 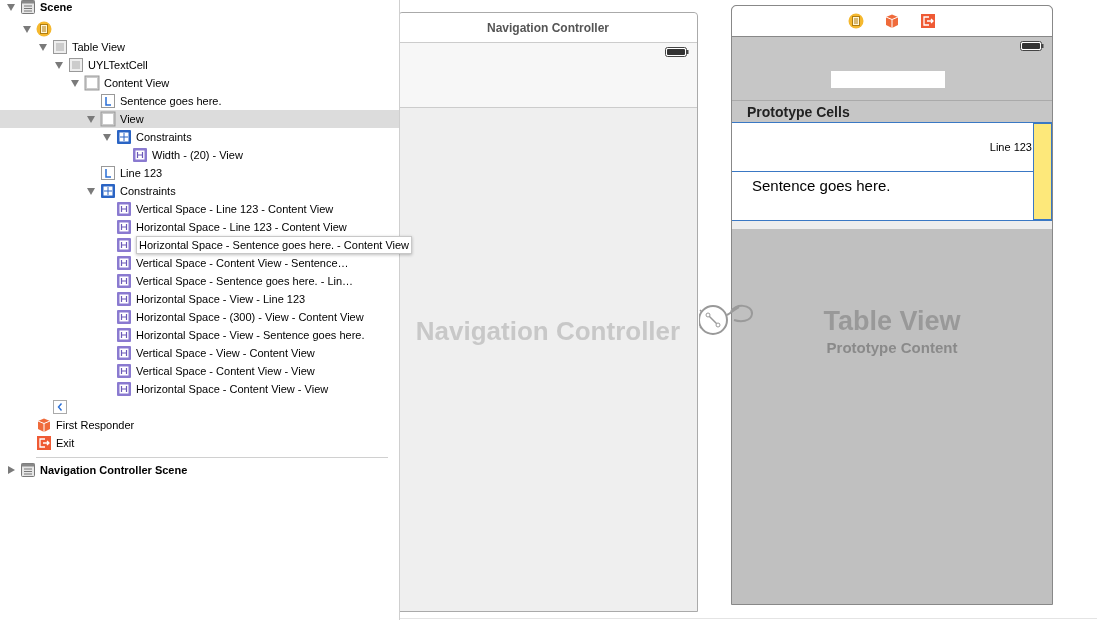 I want to click on outline-item-label: UYLTextCell, so click(x=118, y=65).